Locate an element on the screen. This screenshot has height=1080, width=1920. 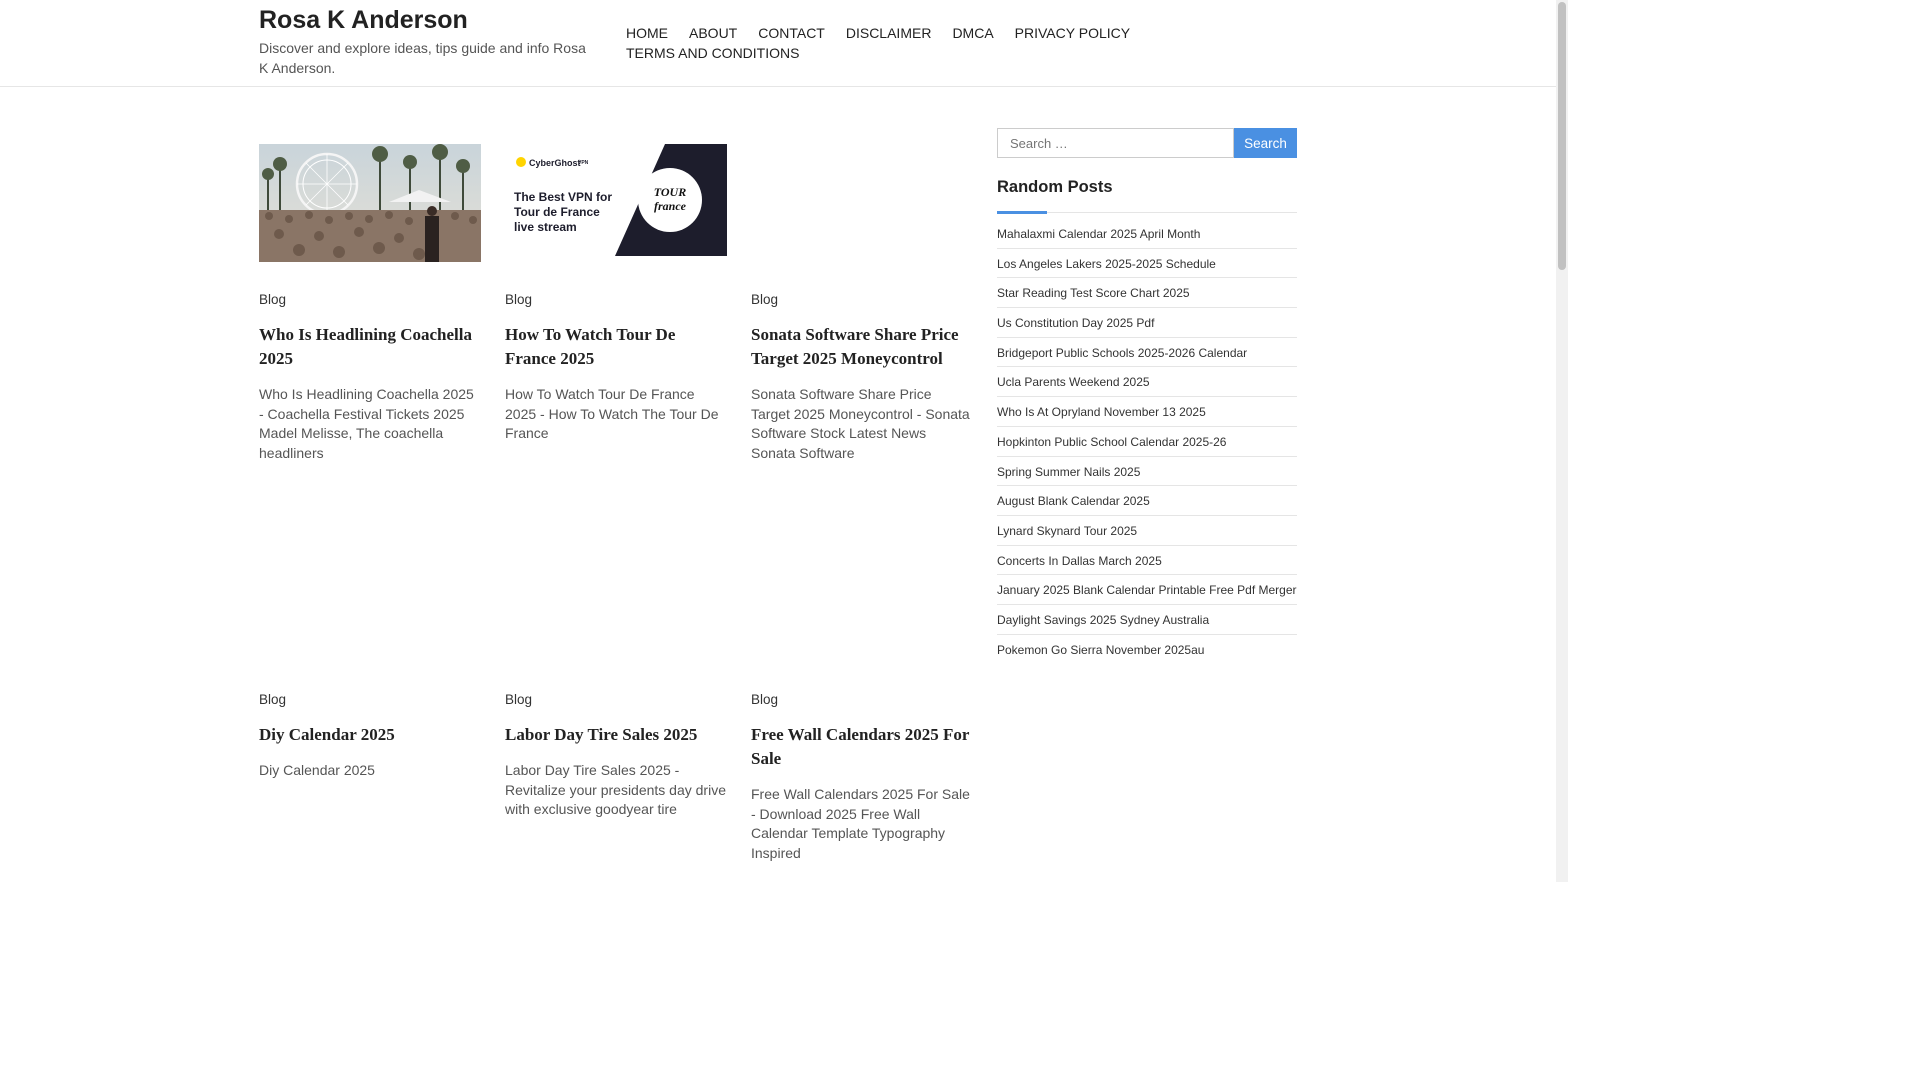
random-post-link: Los Angeles Lakers 2025-2025 Schedule is located at coordinates (1106, 264).